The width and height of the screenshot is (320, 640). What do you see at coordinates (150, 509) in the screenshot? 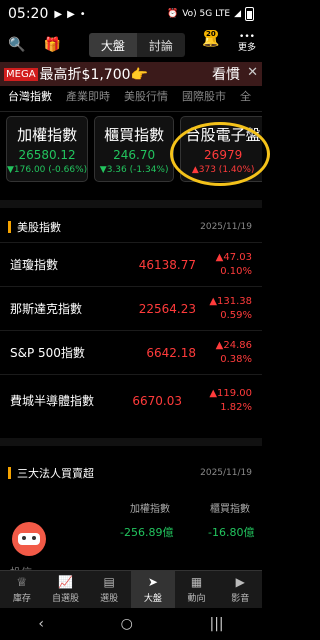
I see `col-header-taiex: 加權指數` at bounding box center [150, 509].